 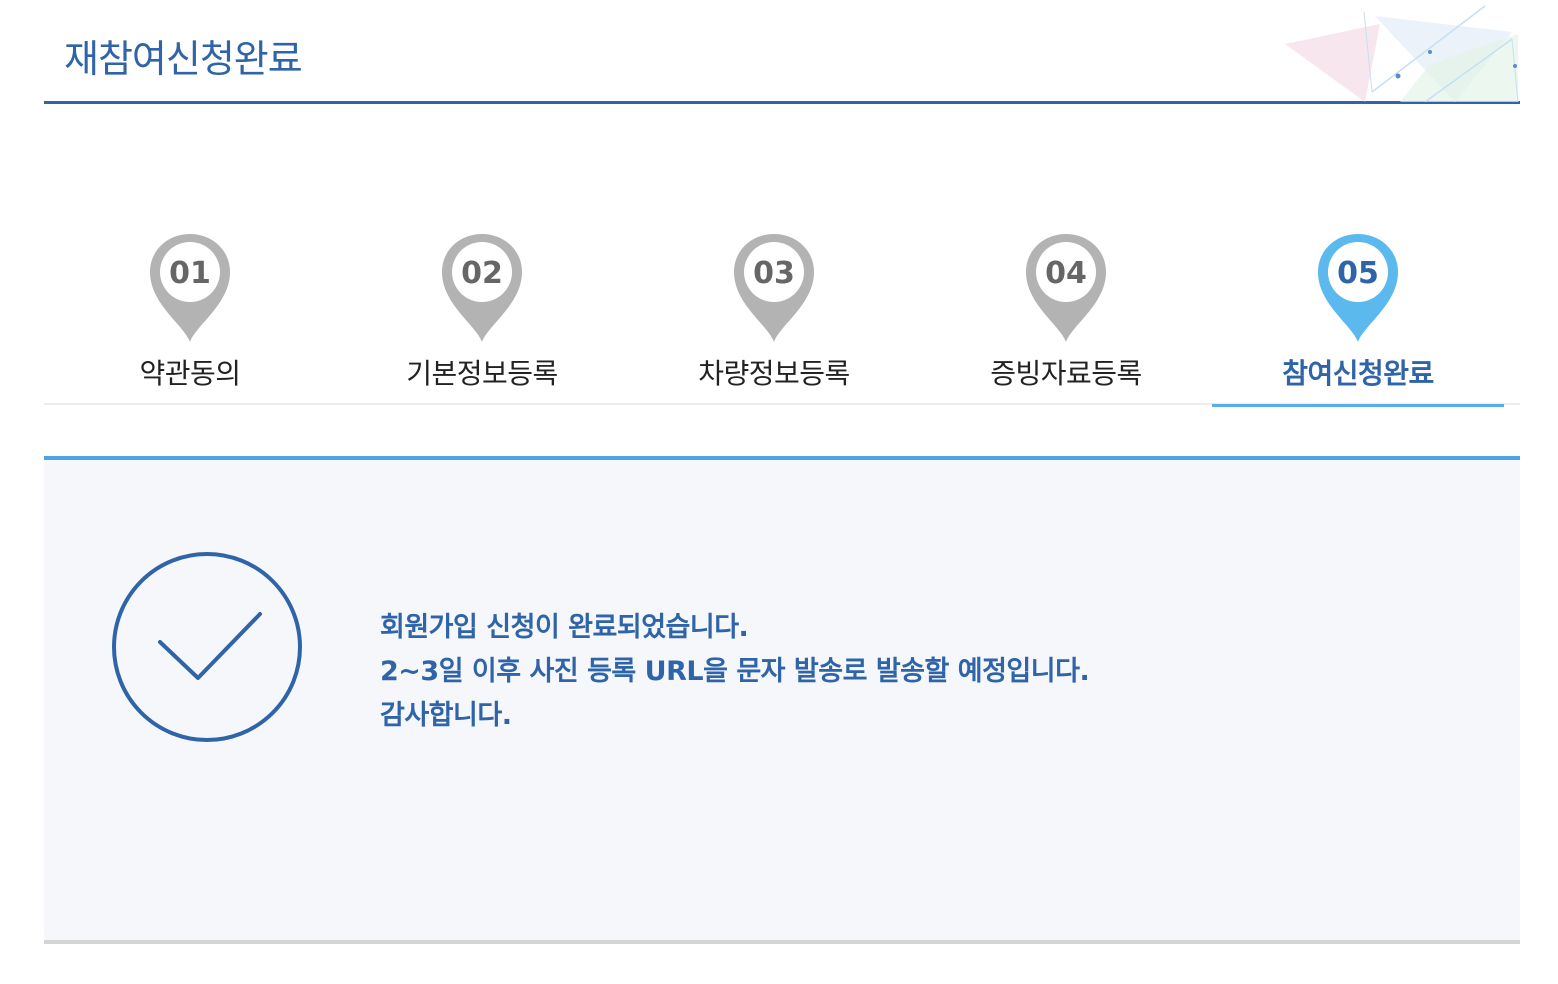 I want to click on step-5: 05 참여신청완료, so click(x=1358, y=318).